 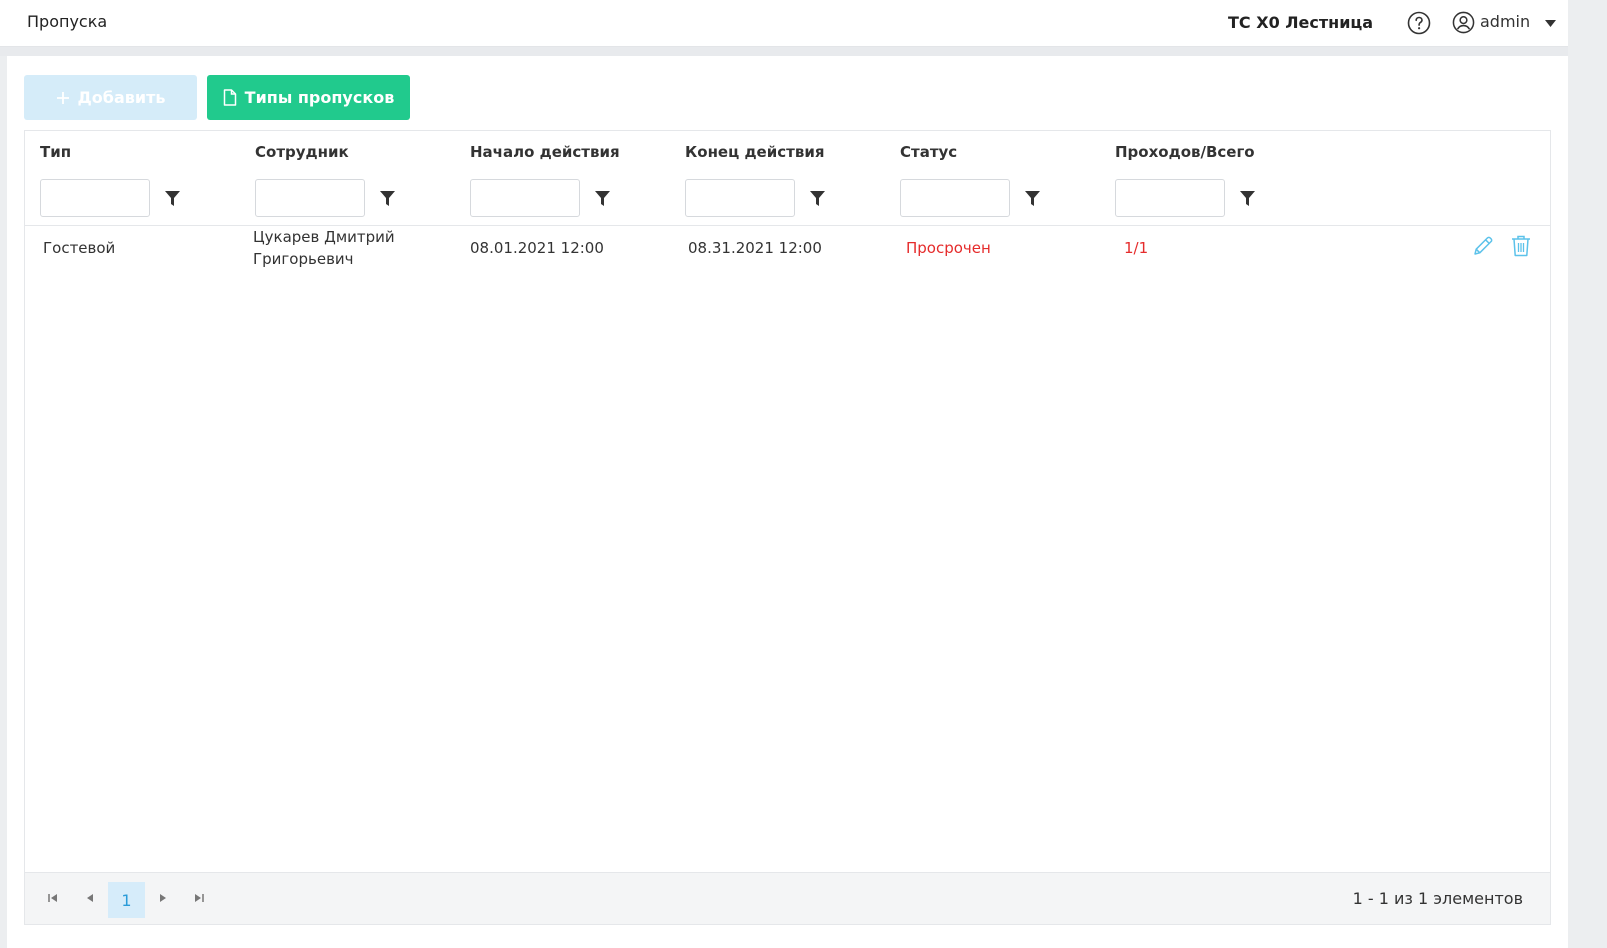 What do you see at coordinates (62, 97) in the screenshot?
I see `plus-icon` at bounding box center [62, 97].